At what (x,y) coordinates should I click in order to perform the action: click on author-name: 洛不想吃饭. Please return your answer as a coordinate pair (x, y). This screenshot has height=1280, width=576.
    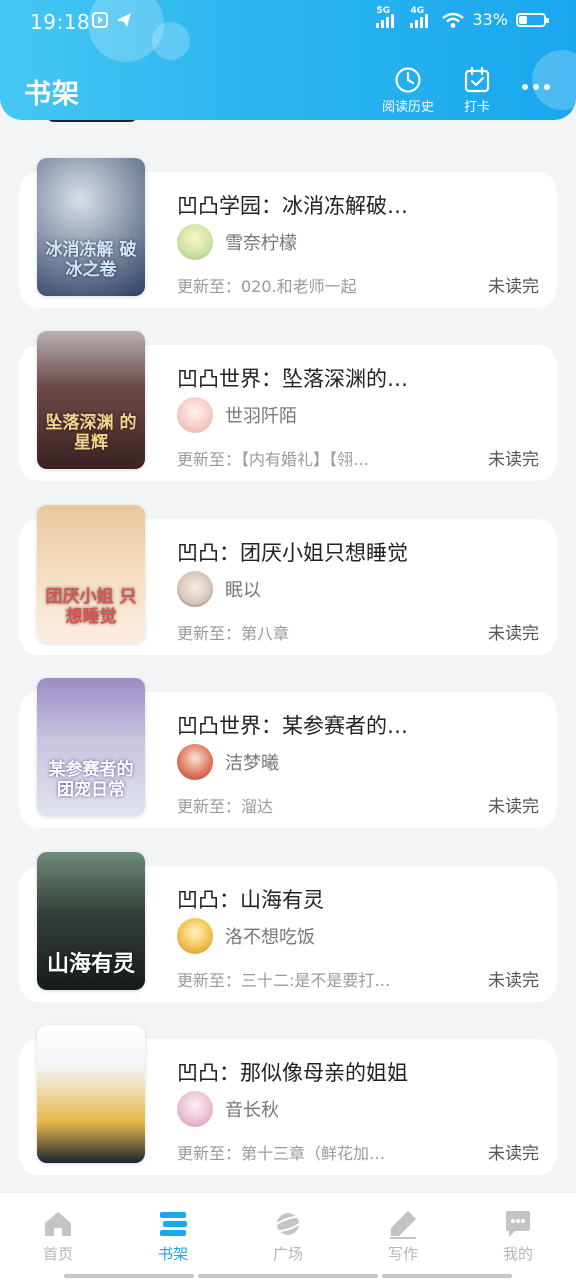
    Looking at the image, I should click on (270, 937).